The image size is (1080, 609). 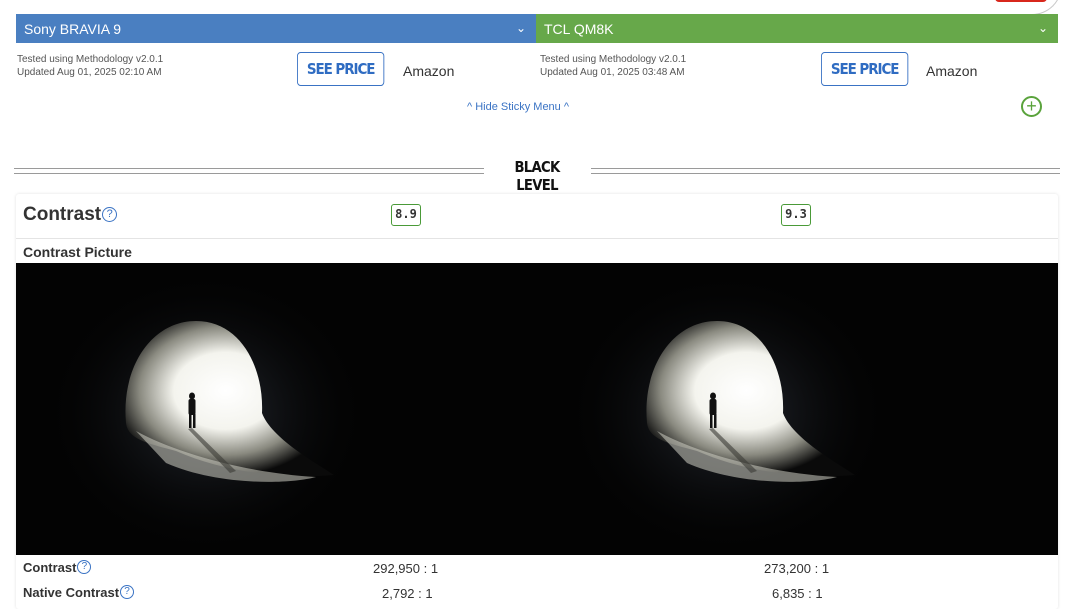 What do you see at coordinates (537, 238) in the screenshot?
I see `divider` at bounding box center [537, 238].